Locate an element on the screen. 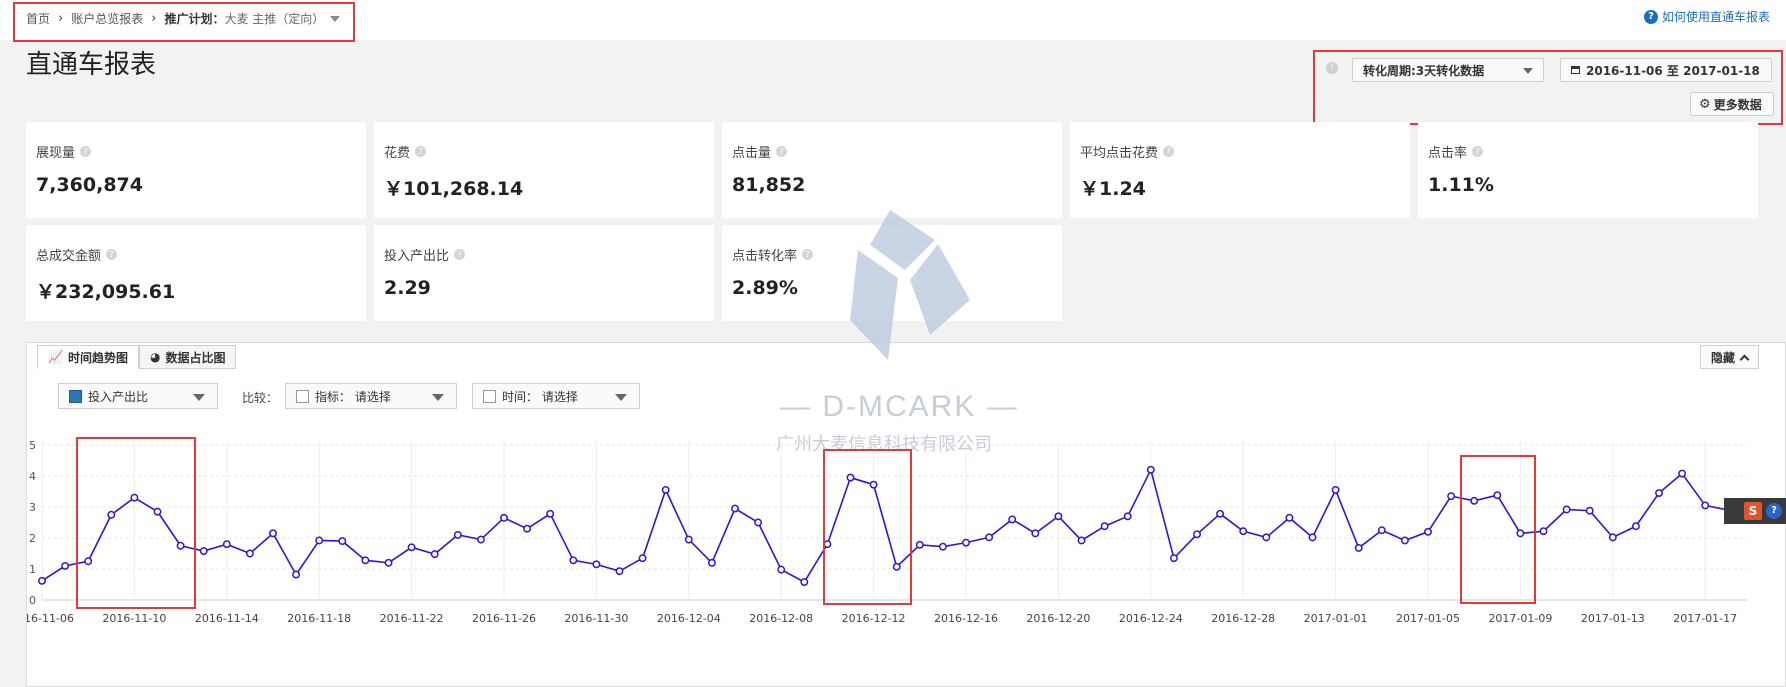  x-tick-label: 2017-01-13 is located at coordinates (1613, 618).